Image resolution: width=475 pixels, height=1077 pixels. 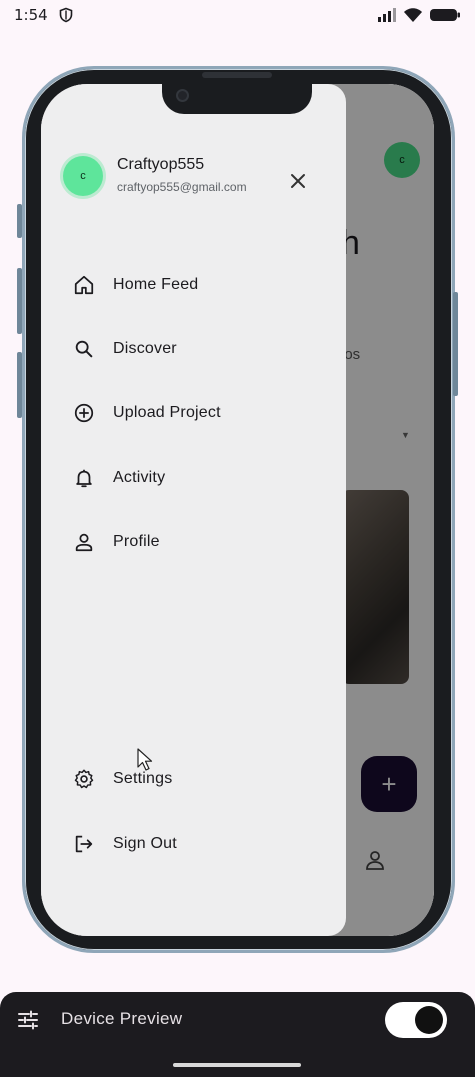 I want to click on close-drawer-button, so click(x=298, y=181).